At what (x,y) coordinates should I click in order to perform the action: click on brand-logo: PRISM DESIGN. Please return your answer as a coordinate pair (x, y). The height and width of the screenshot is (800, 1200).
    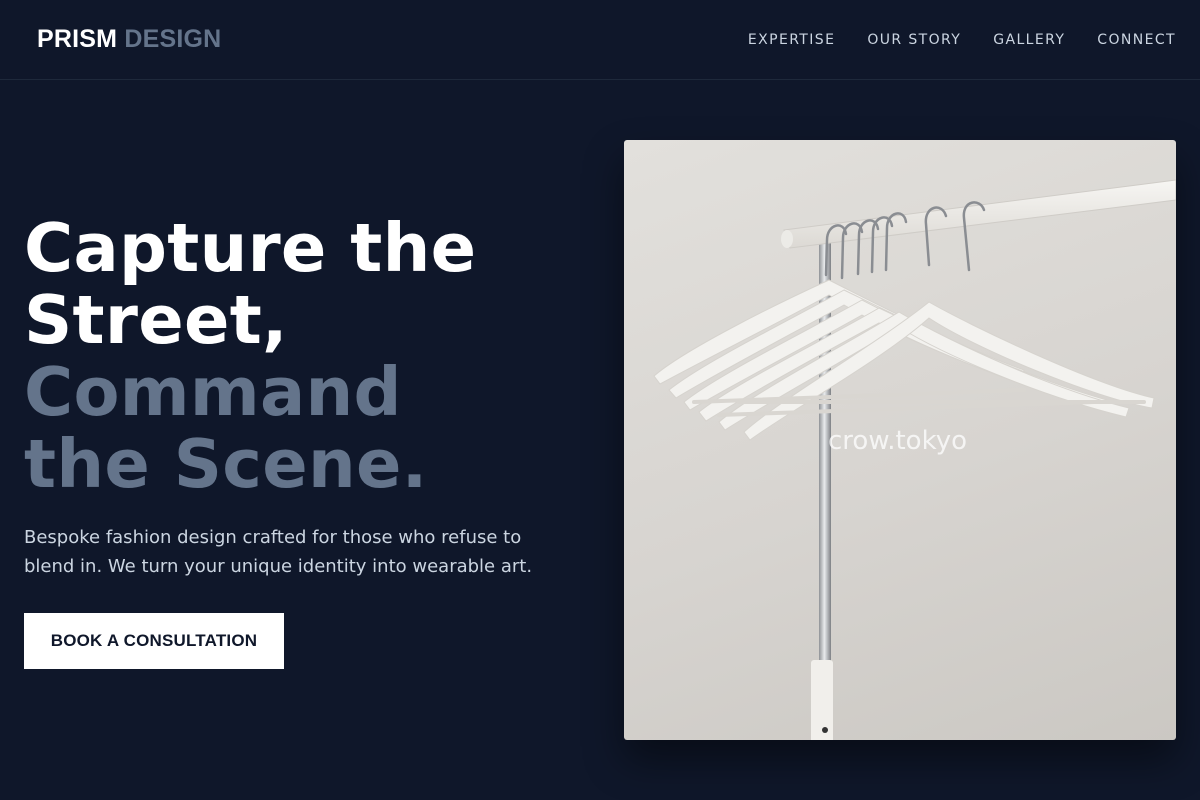
    Looking at the image, I should click on (129, 39).